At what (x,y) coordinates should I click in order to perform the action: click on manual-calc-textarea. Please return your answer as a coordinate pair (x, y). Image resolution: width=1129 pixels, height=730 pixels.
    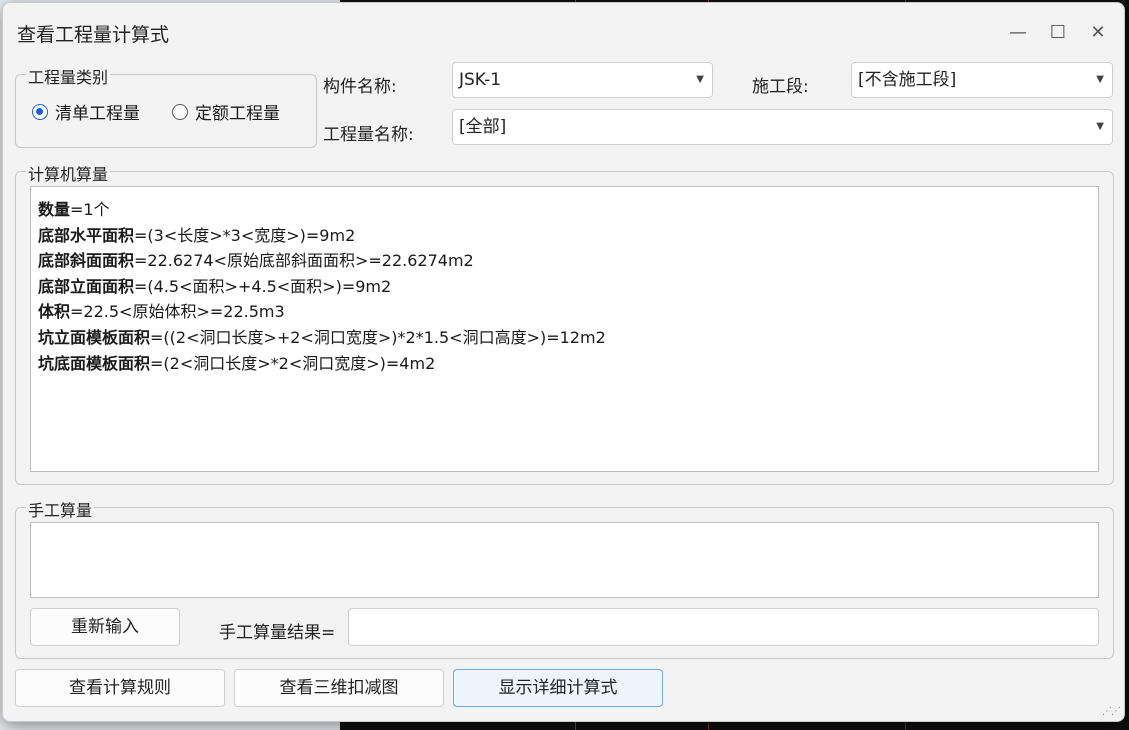
    Looking at the image, I should click on (564, 560).